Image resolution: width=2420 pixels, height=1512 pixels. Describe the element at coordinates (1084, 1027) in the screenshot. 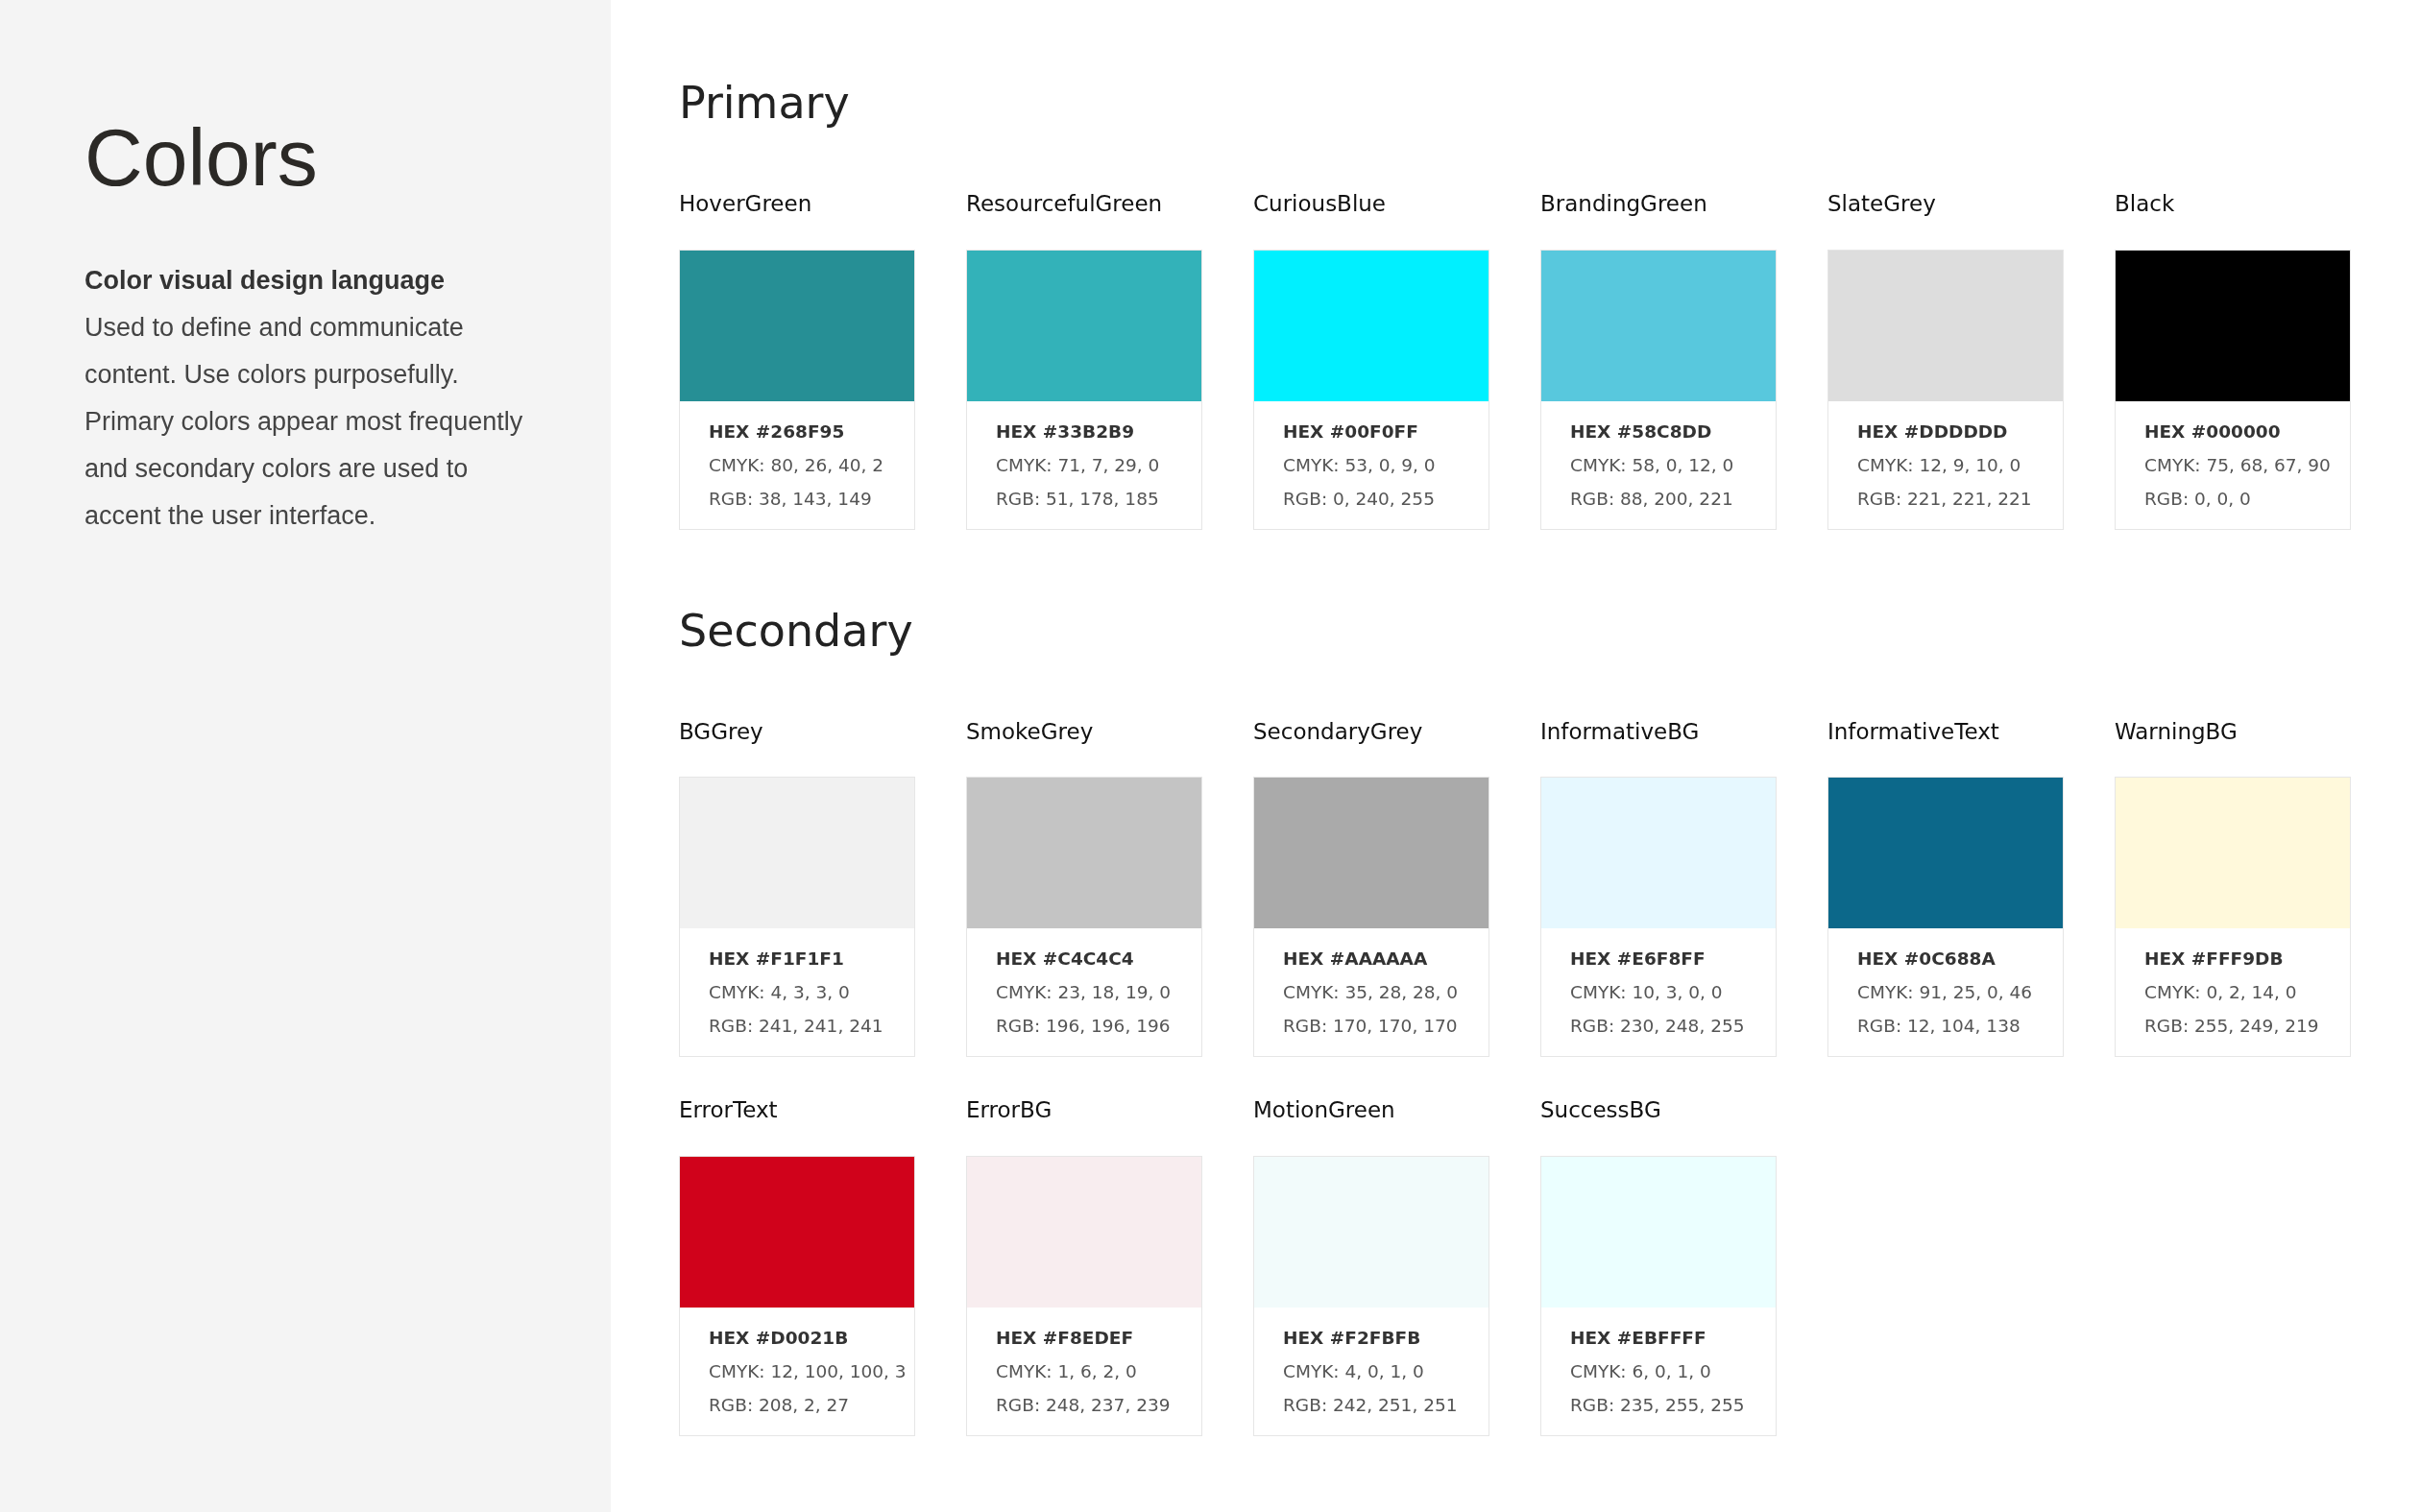

I see `rgb-value: RGB: 196, 196, 196` at that location.